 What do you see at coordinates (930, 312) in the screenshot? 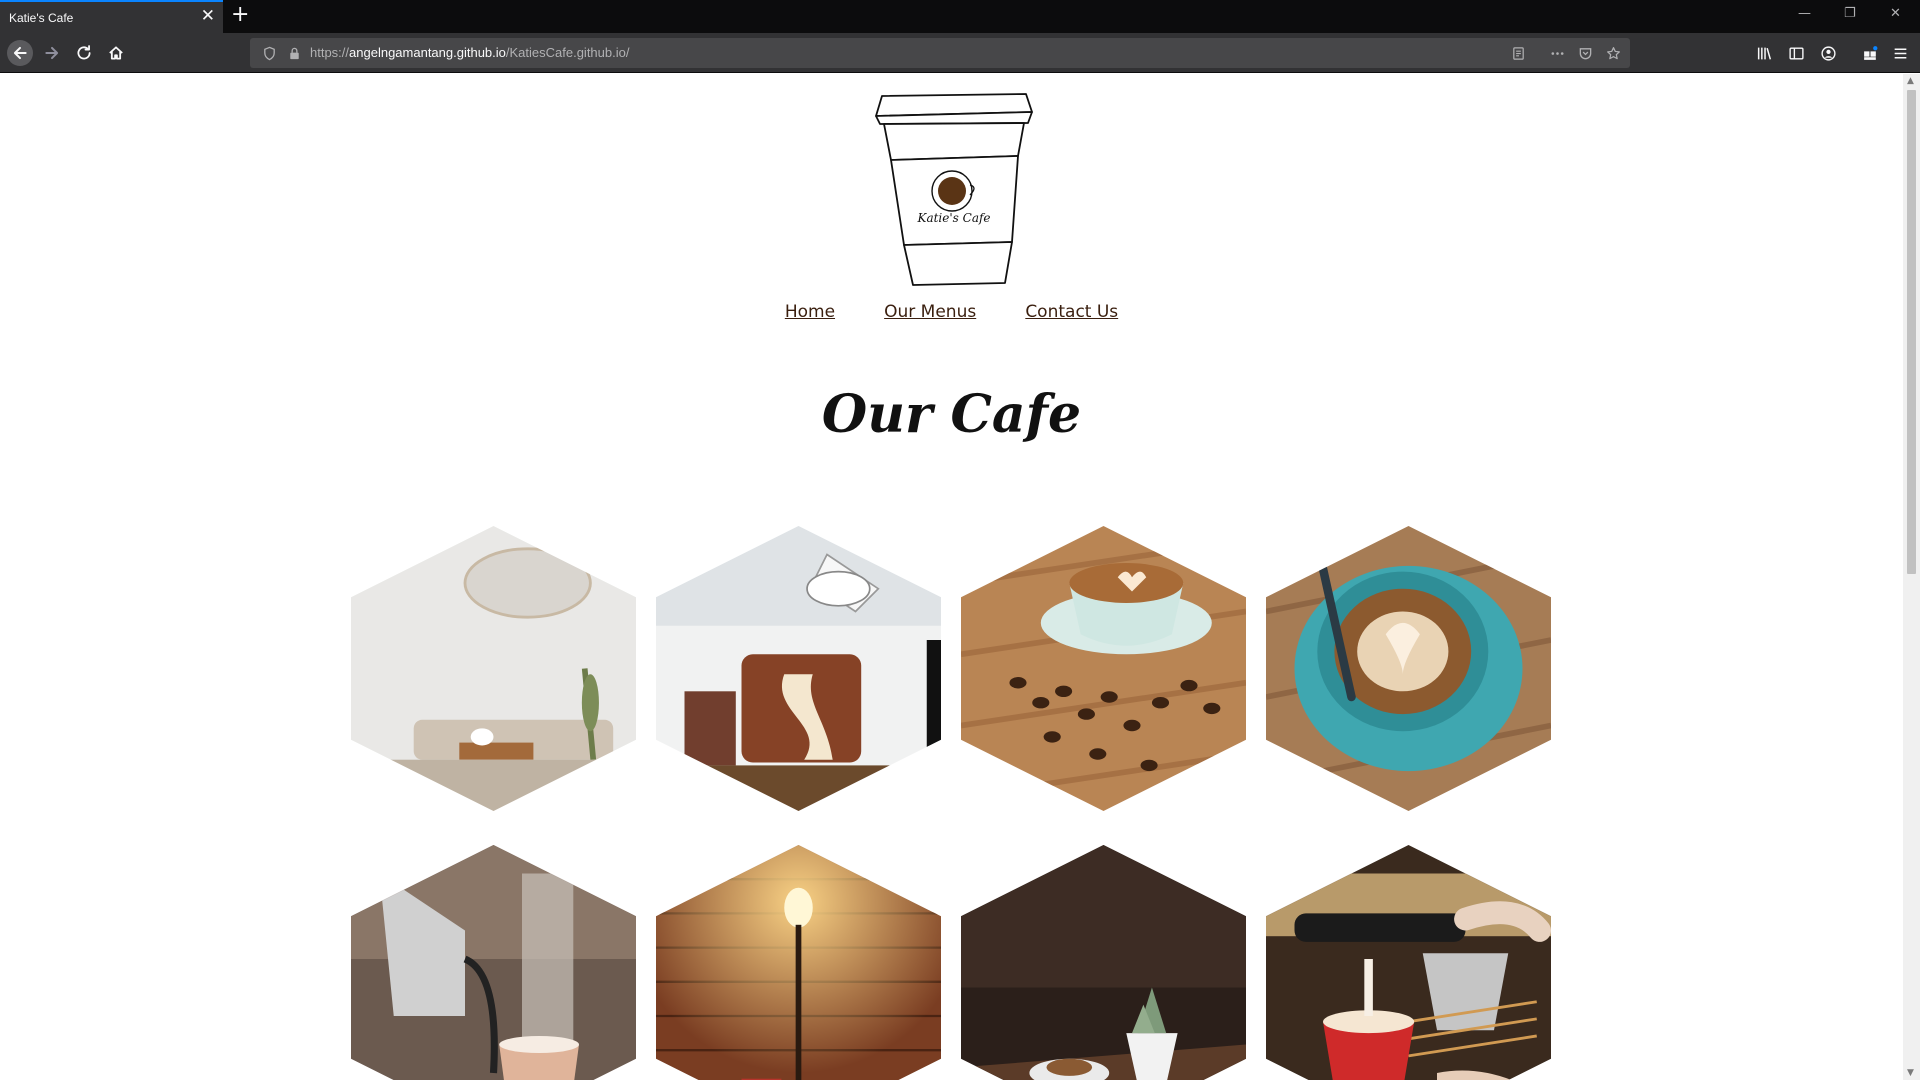
I see `nav-link-our-menus: Our Menus` at bounding box center [930, 312].